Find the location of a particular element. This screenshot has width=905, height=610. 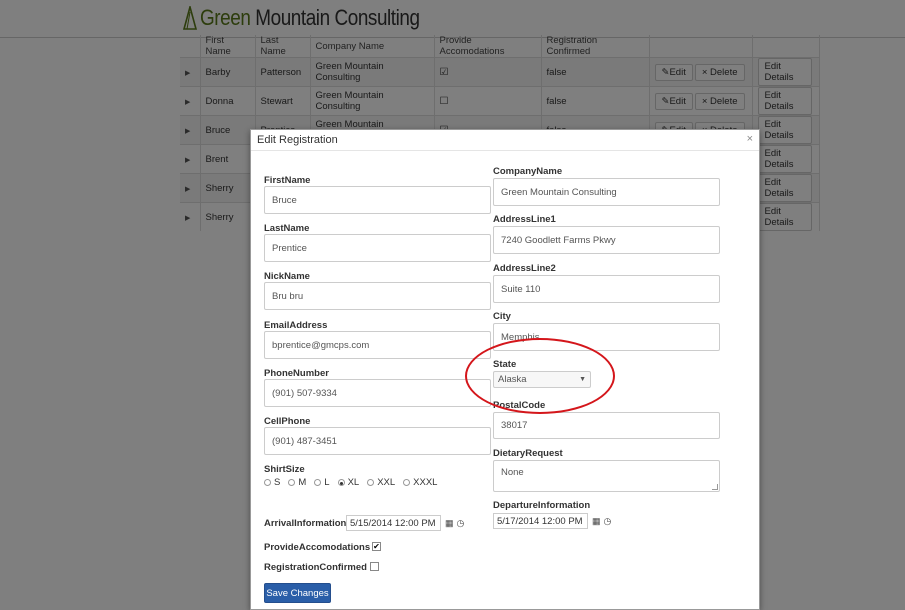

cell-phone-label: CellPhone is located at coordinates (287, 421).